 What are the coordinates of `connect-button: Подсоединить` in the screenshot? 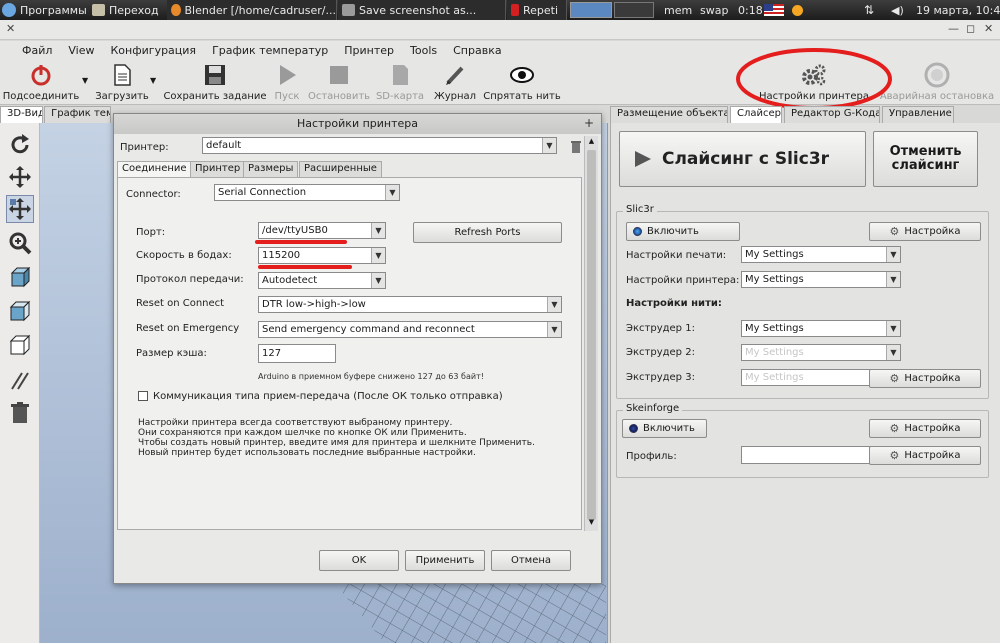 It's located at (41, 82).